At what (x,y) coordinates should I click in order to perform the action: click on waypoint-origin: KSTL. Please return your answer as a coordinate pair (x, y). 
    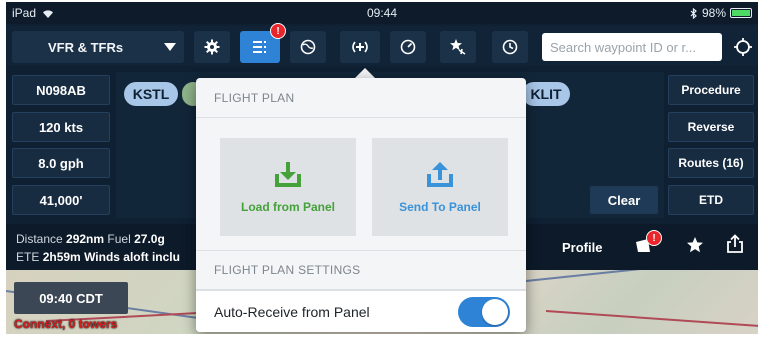
    Looking at the image, I should click on (151, 94).